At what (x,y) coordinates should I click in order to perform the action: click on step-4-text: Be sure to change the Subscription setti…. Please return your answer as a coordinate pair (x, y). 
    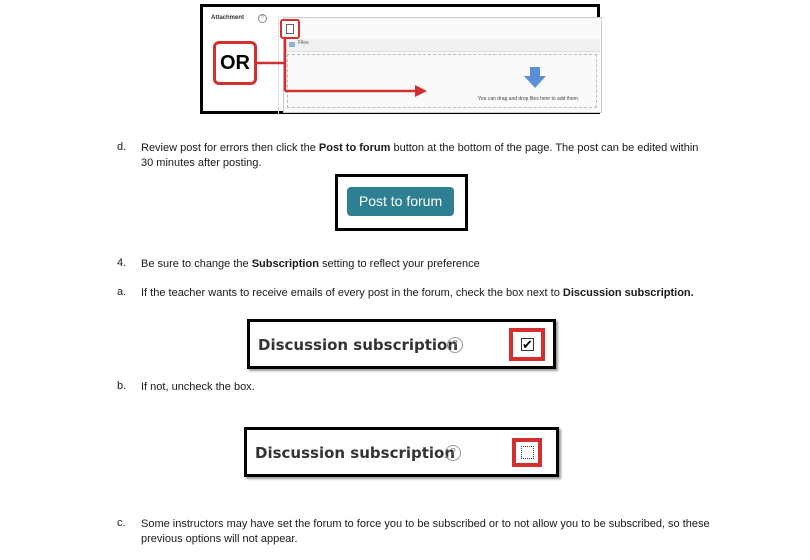
    Looking at the image, I should click on (310, 264).